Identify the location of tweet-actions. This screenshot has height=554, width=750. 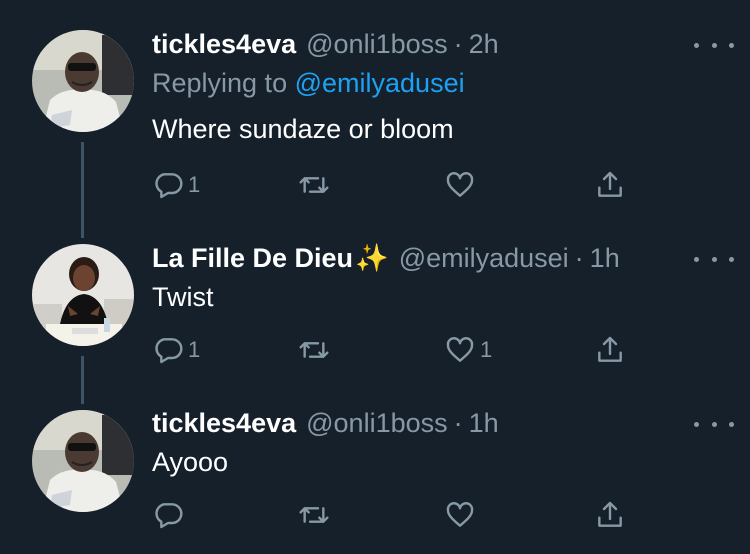
(392, 515).